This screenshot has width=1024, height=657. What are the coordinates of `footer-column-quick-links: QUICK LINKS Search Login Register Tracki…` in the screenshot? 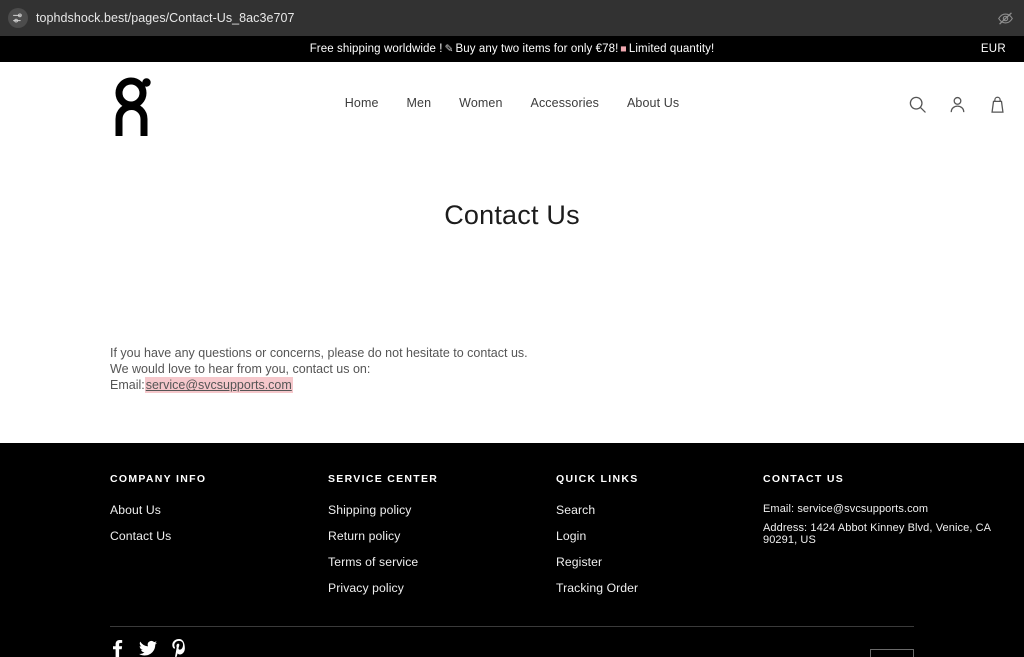 It's located at (659, 540).